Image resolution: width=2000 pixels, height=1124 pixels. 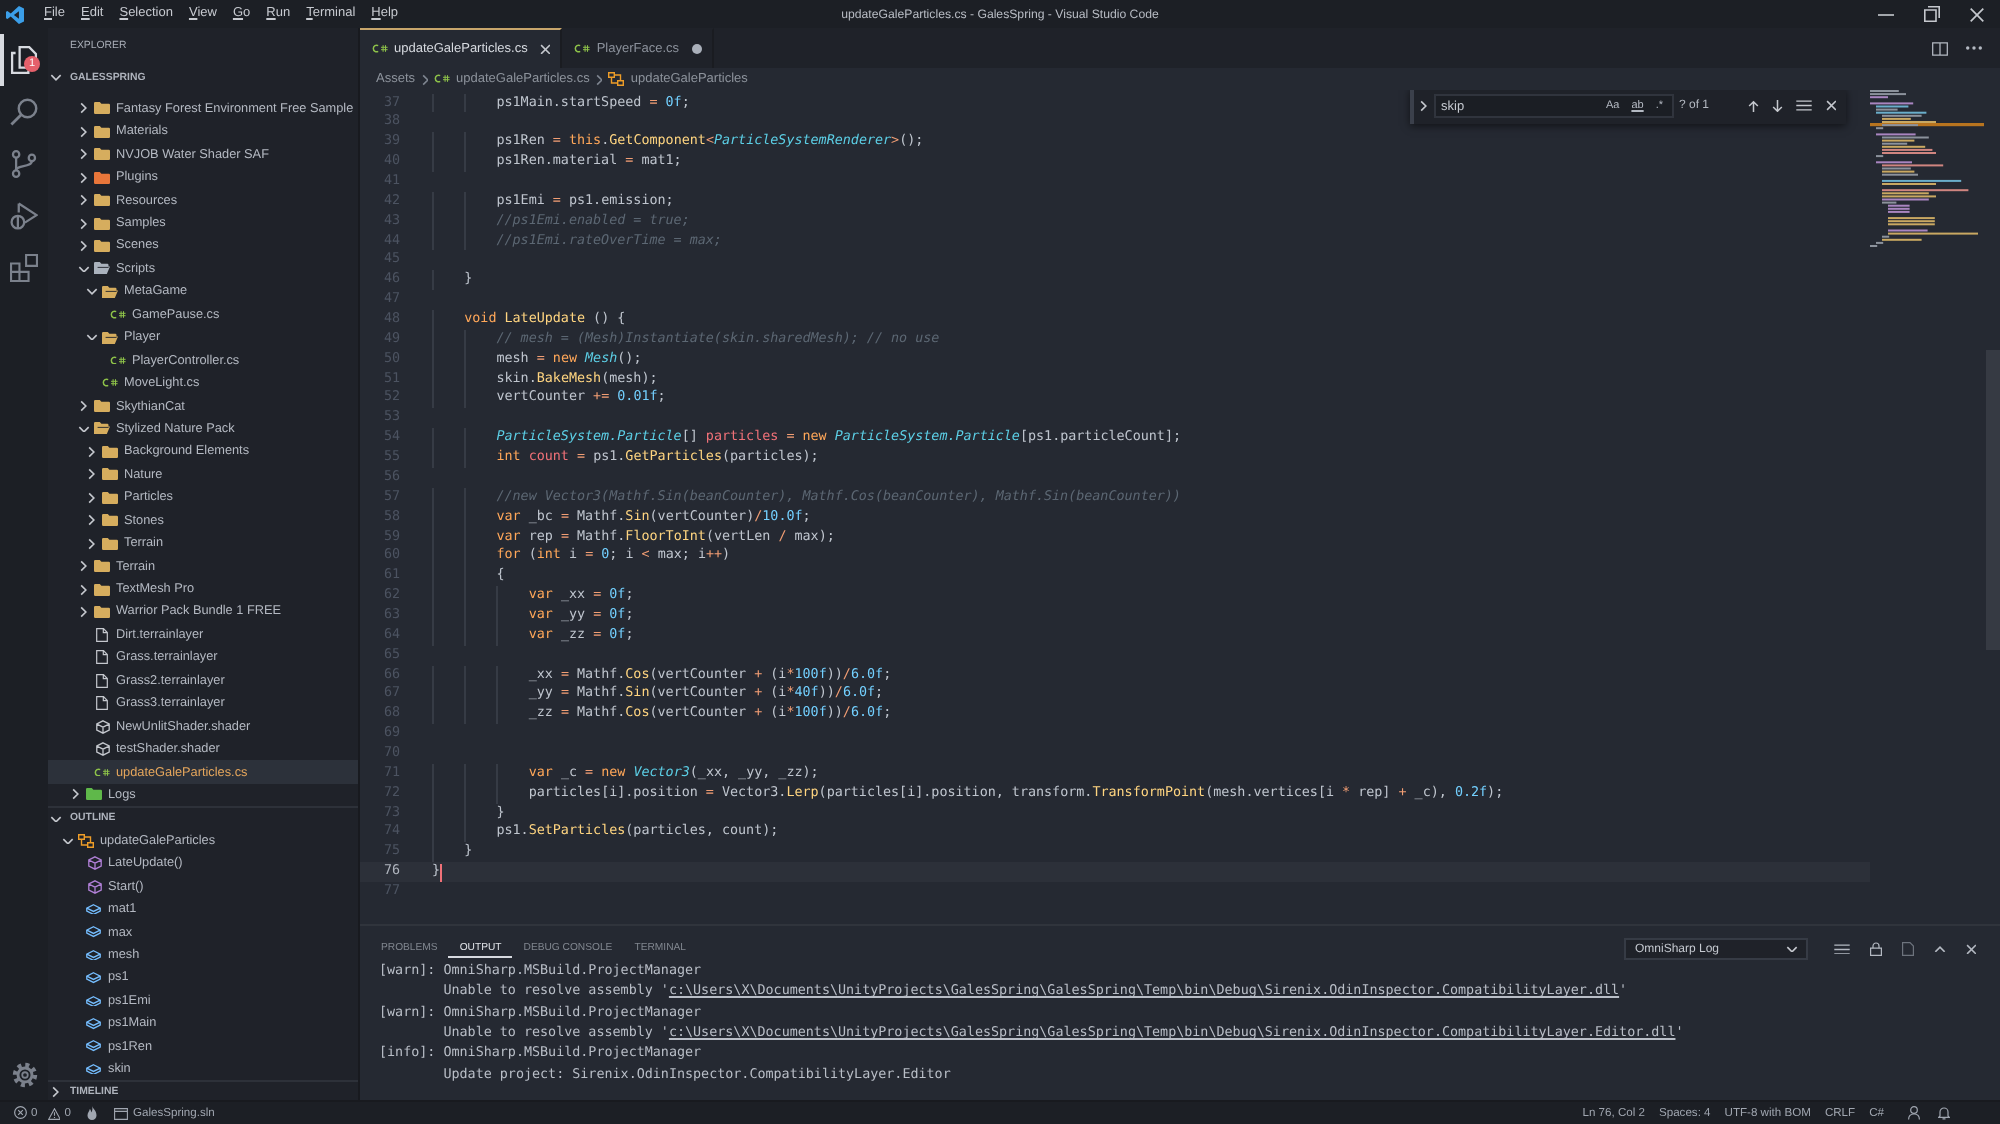 What do you see at coordinates (92, 1113) in the screenshot?
I see `flame-icon` at bounding box center [92, 1113].